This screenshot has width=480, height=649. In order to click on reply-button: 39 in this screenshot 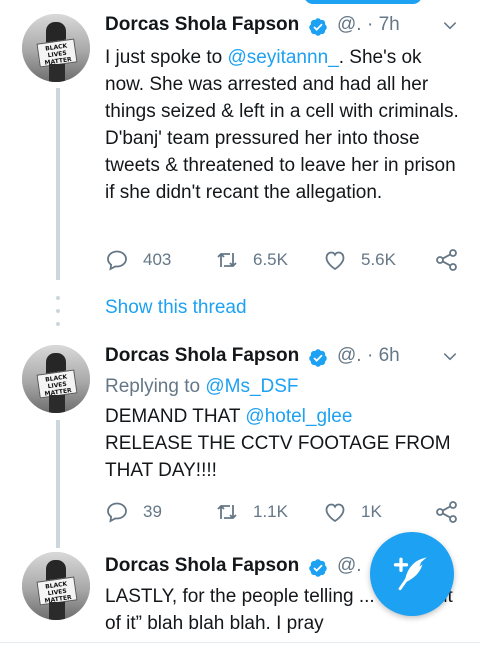, I will do `click(133, 512)`.